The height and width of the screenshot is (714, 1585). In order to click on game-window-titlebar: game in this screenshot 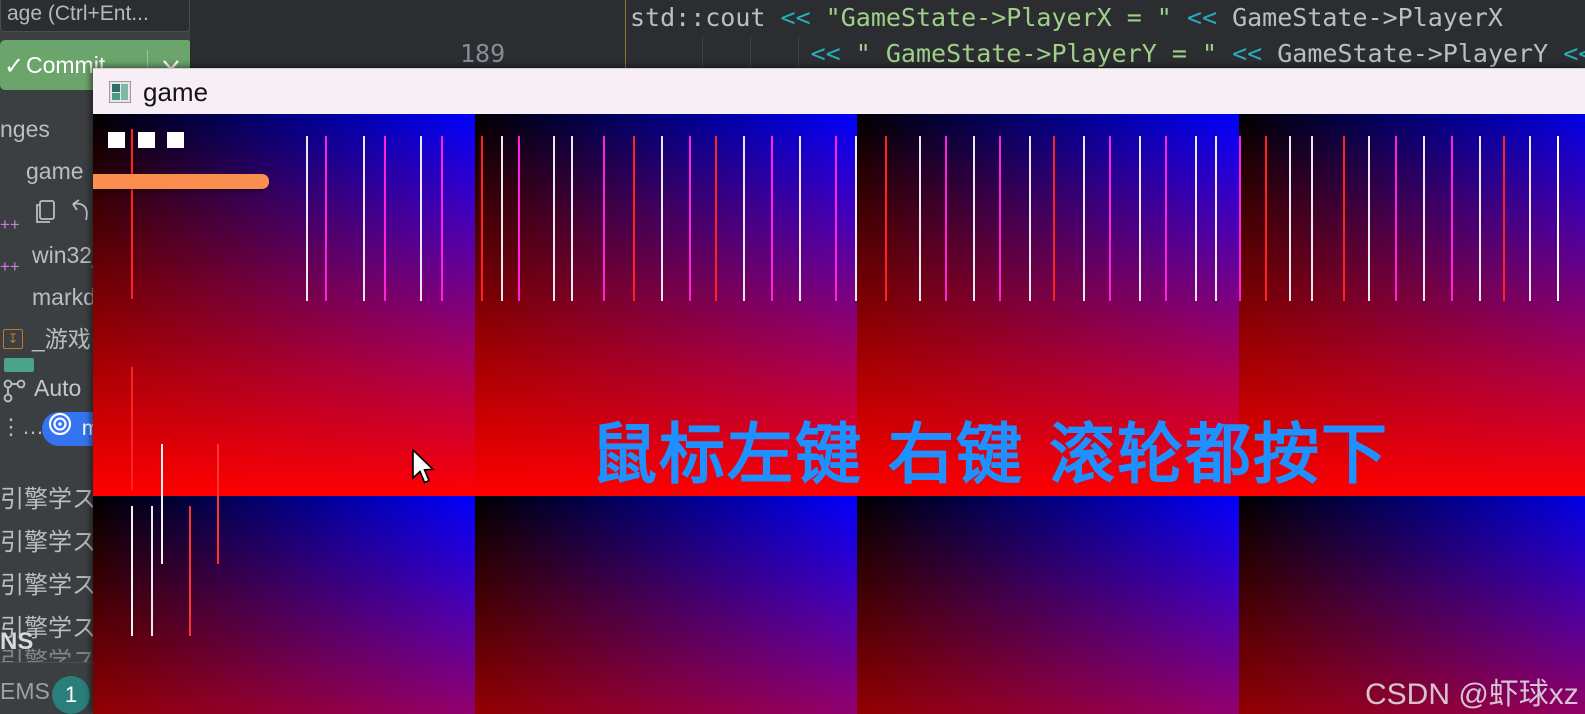, I will do `click(839, 91)`.